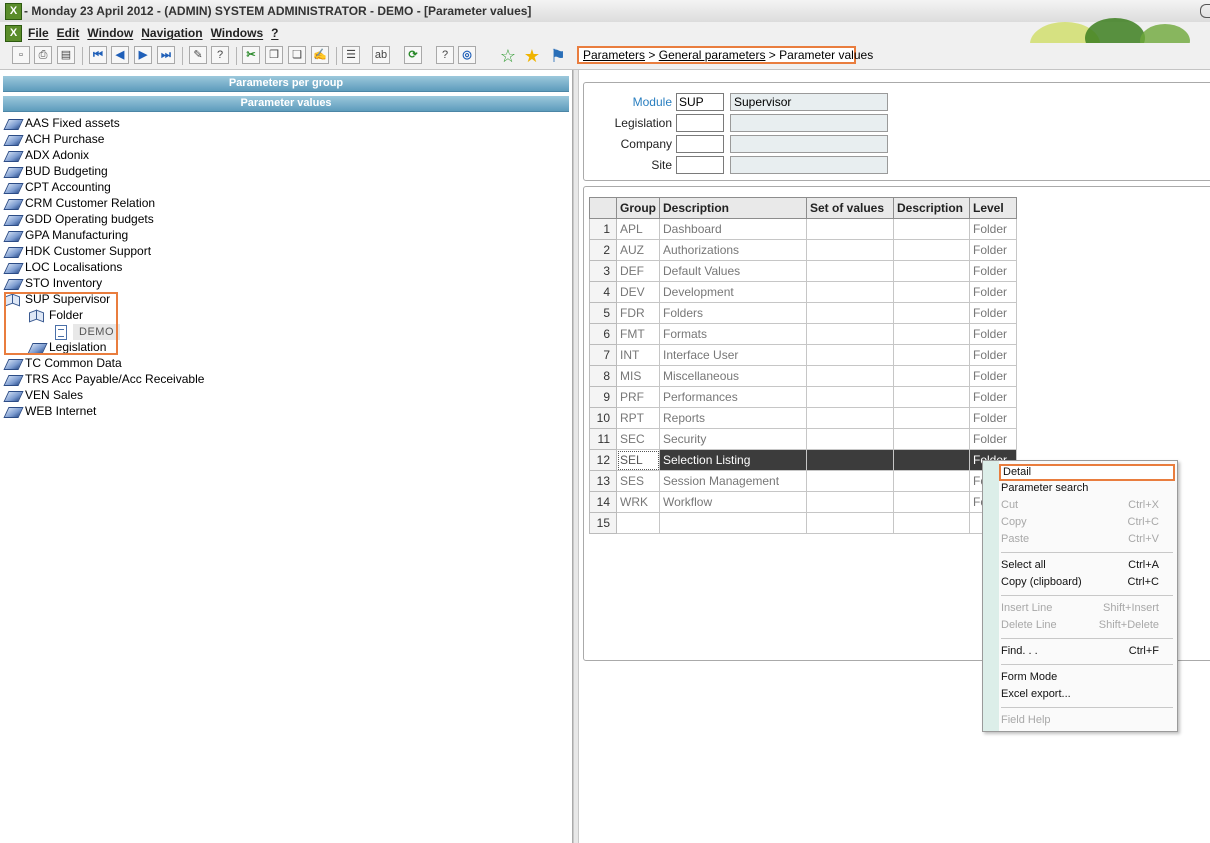 The width and height of the screenshot is (1210, 843). I want to click on tree-item: VEN Sales, so click(43, 395).